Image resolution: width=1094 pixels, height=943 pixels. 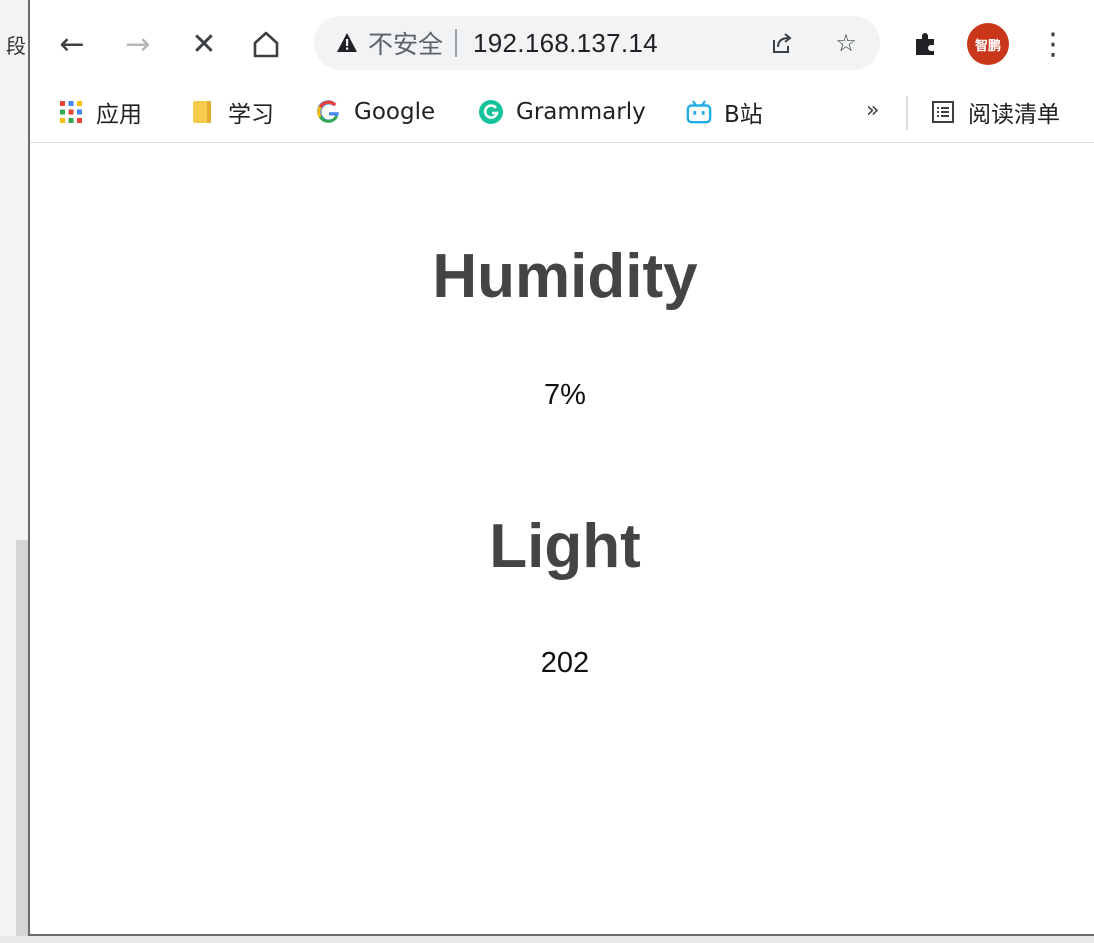 I want to click on address-divider, so click(x=456, y=43).